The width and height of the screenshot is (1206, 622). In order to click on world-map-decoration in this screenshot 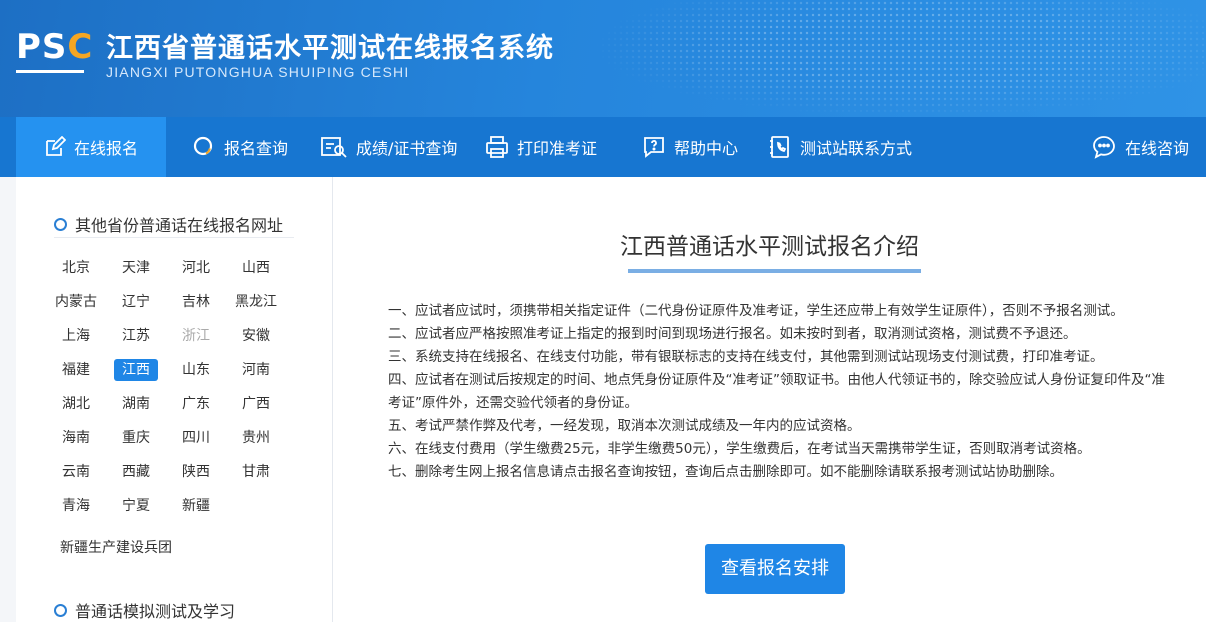, I will do `click(846, 58)`.